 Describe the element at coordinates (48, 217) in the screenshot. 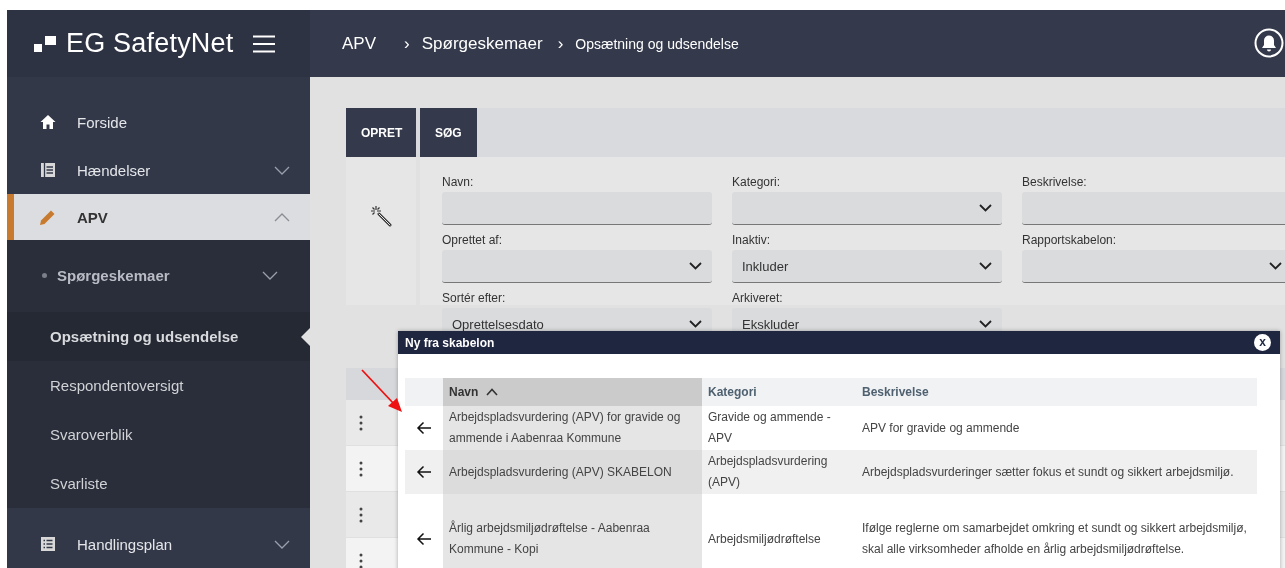

I see `pencil-icon` at that location.